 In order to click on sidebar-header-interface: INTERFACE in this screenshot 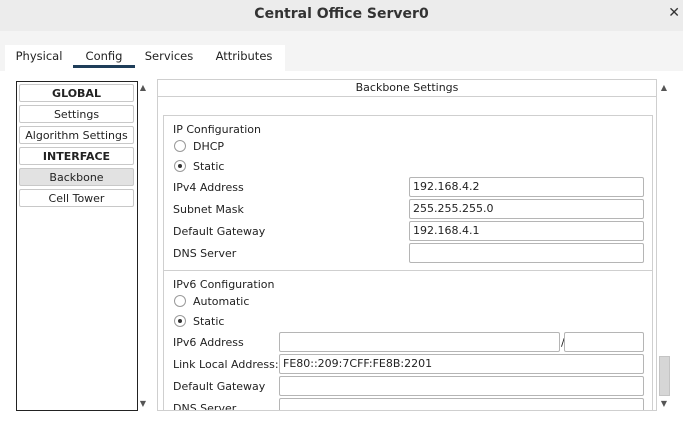, I will do `click(76, 156)`.